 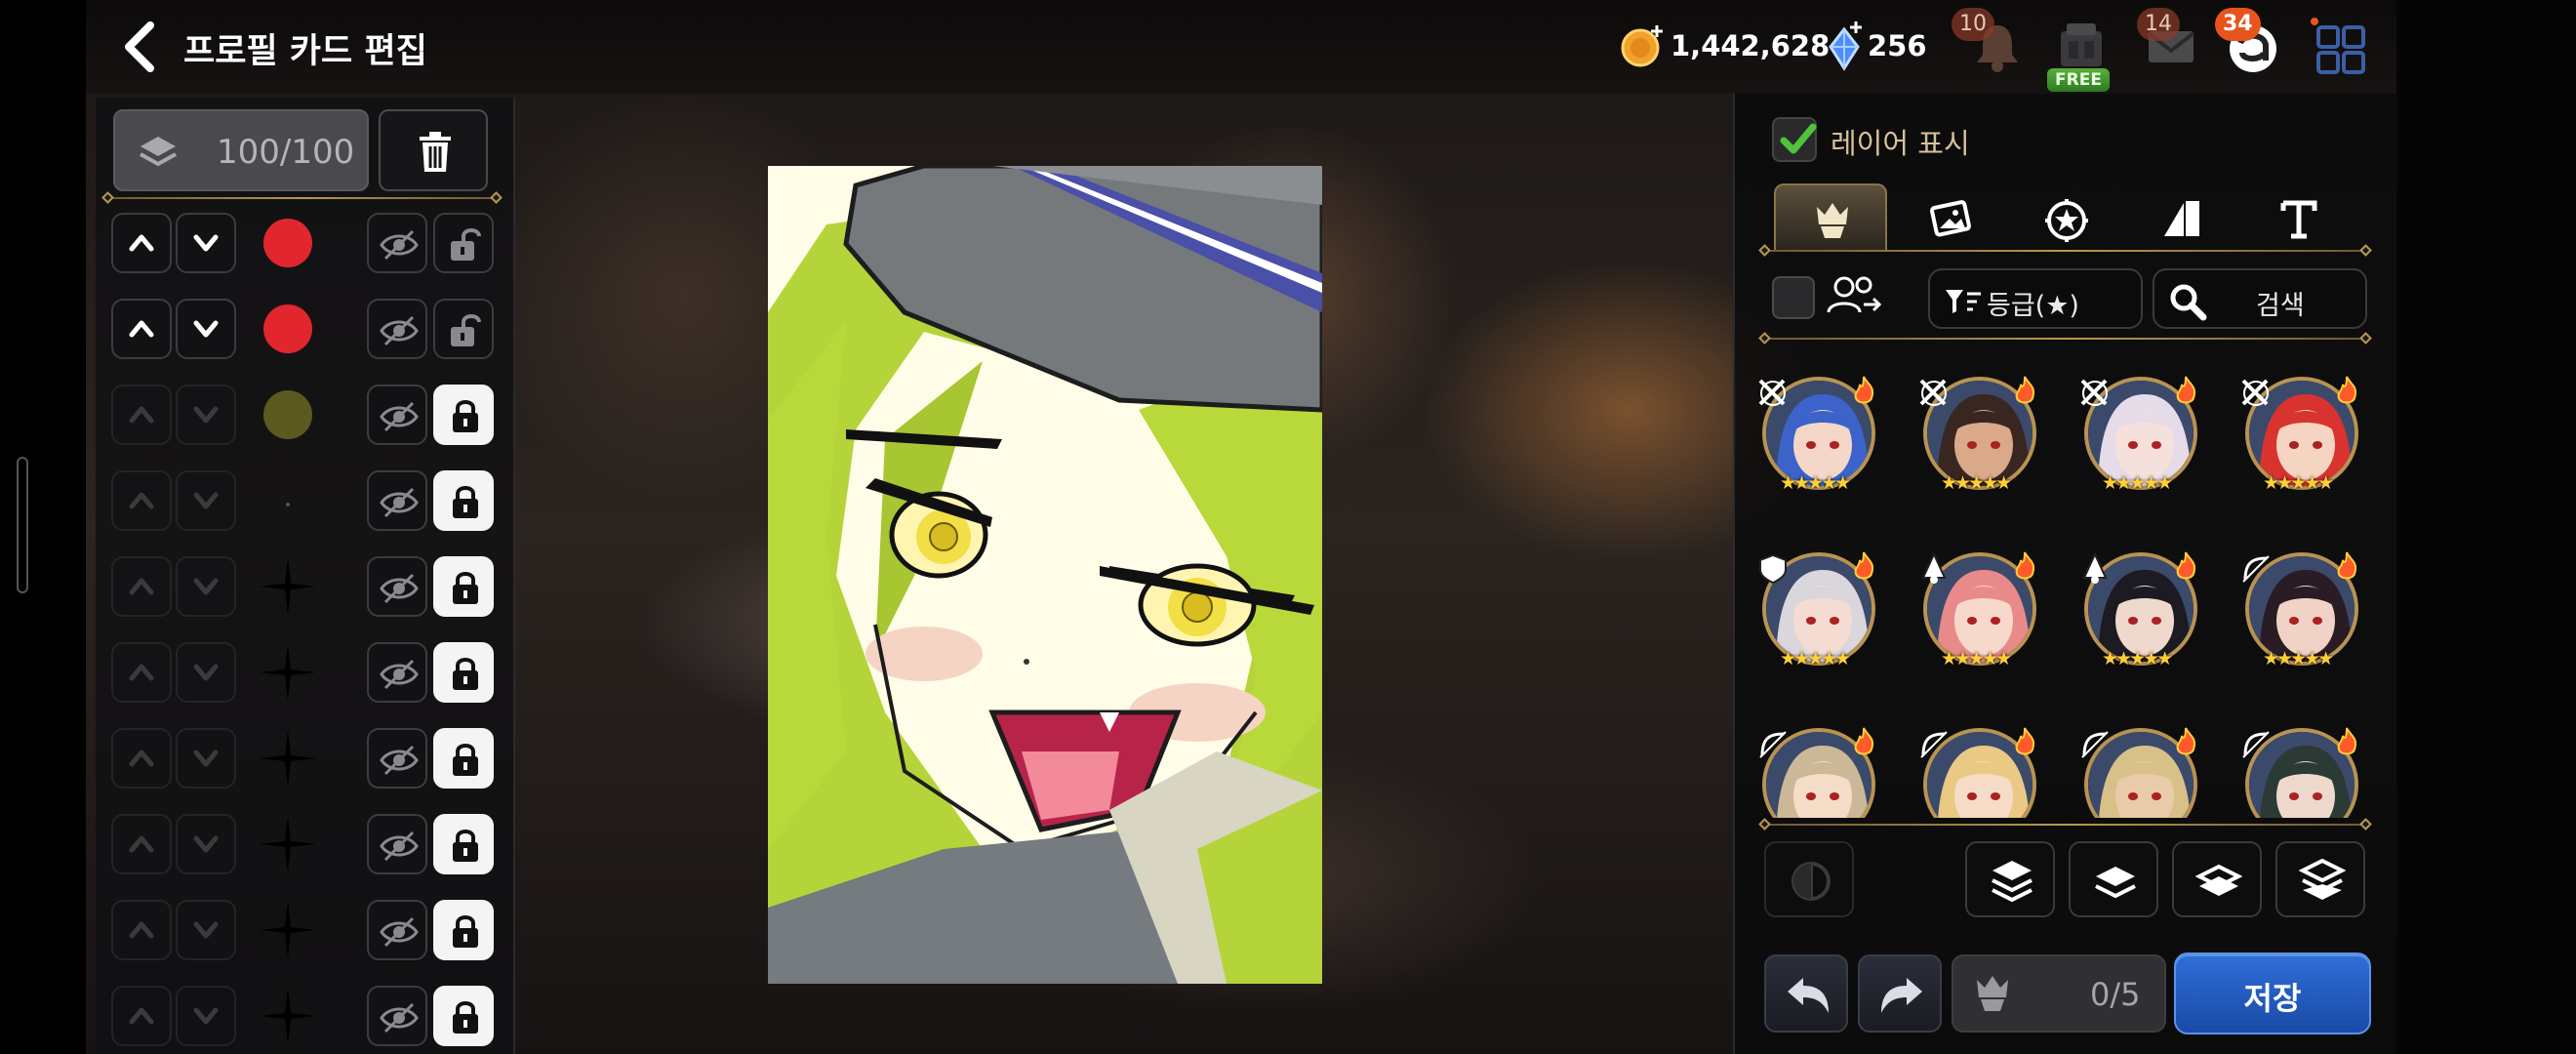 What do you see at coordinates (22, 525) in the screenshot?
I see `side-handle` at bounding box center [22, 525].